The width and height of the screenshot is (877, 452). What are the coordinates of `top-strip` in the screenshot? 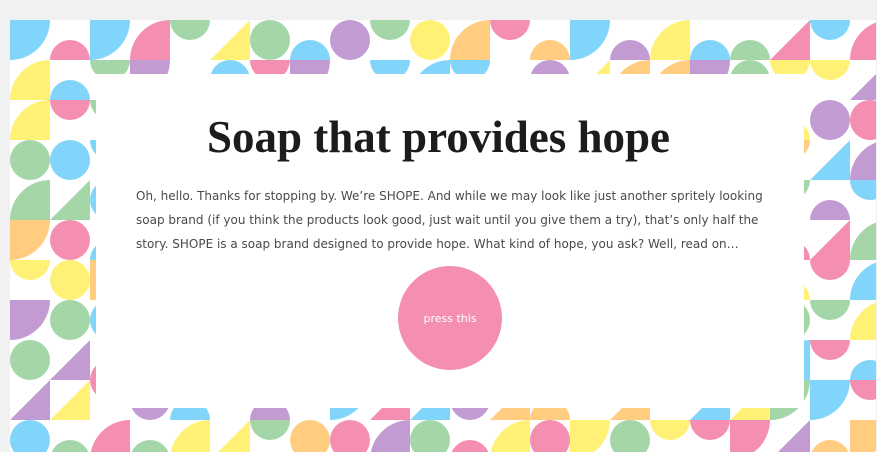 It's located at (438, 10).